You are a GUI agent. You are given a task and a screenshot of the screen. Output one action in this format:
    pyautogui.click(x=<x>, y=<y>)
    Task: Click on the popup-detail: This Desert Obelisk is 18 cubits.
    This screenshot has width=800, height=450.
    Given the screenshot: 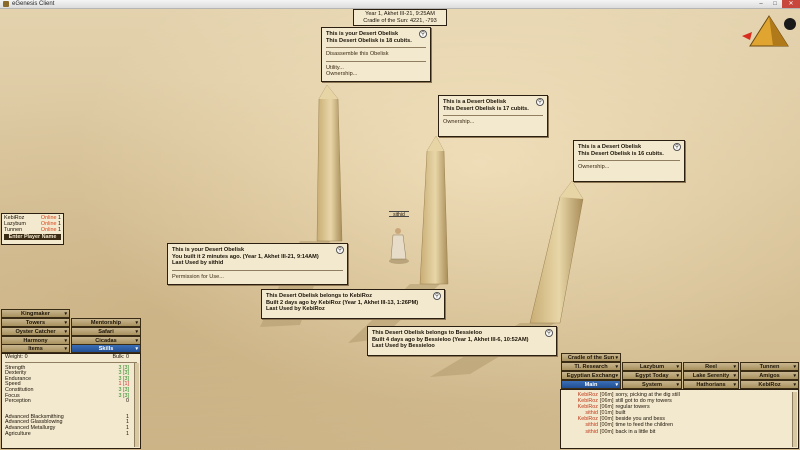 What is the action you would take?
    pyautogui.click(x=369, y=40)
    